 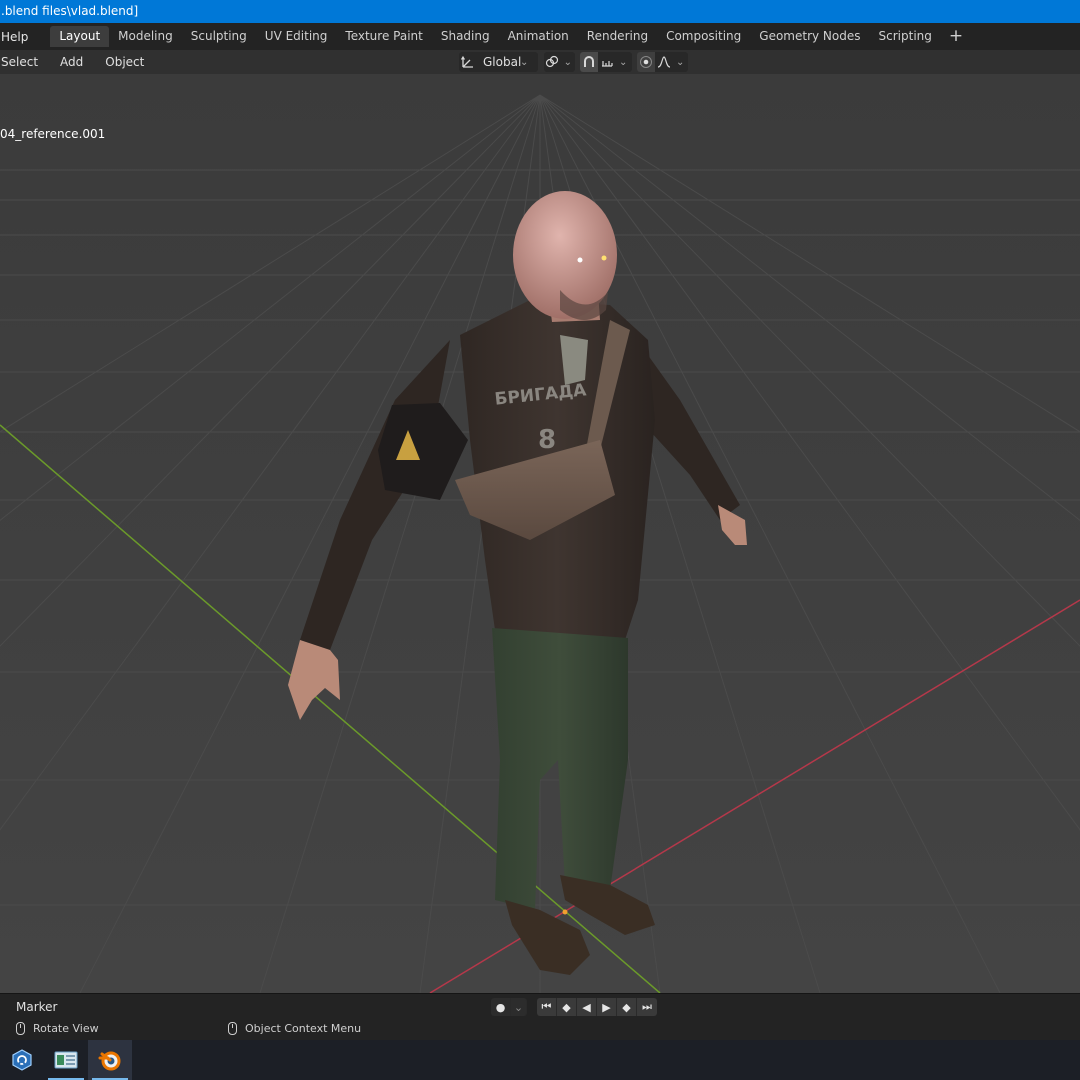 I want to click on tab-uv-editing: UV Editing, so click(x=296, y=36).